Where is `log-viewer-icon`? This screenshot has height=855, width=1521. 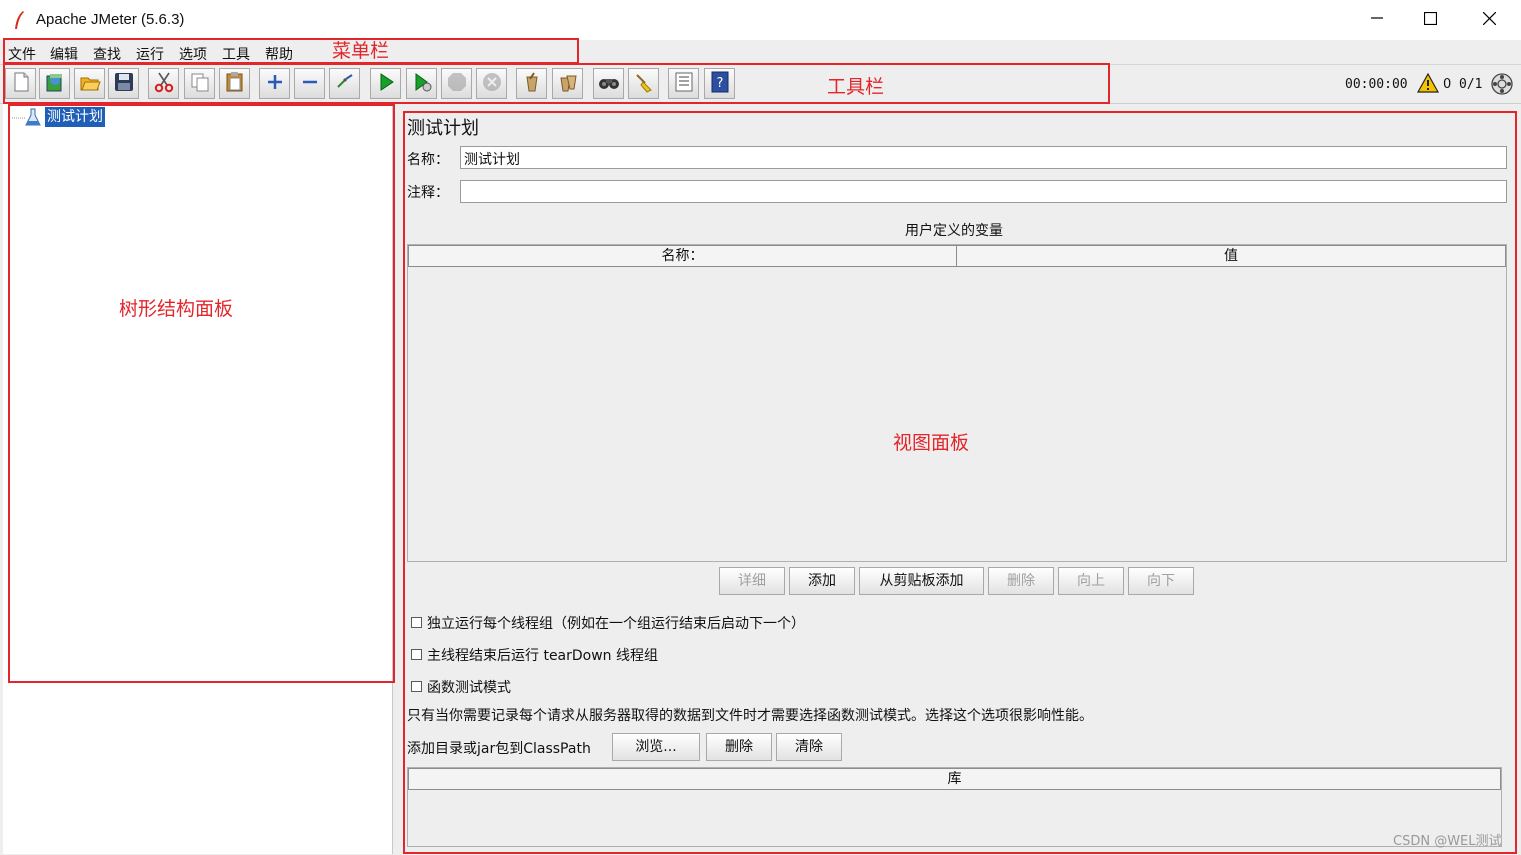
log-viewer-icon is located at coordinates (1502, 86).